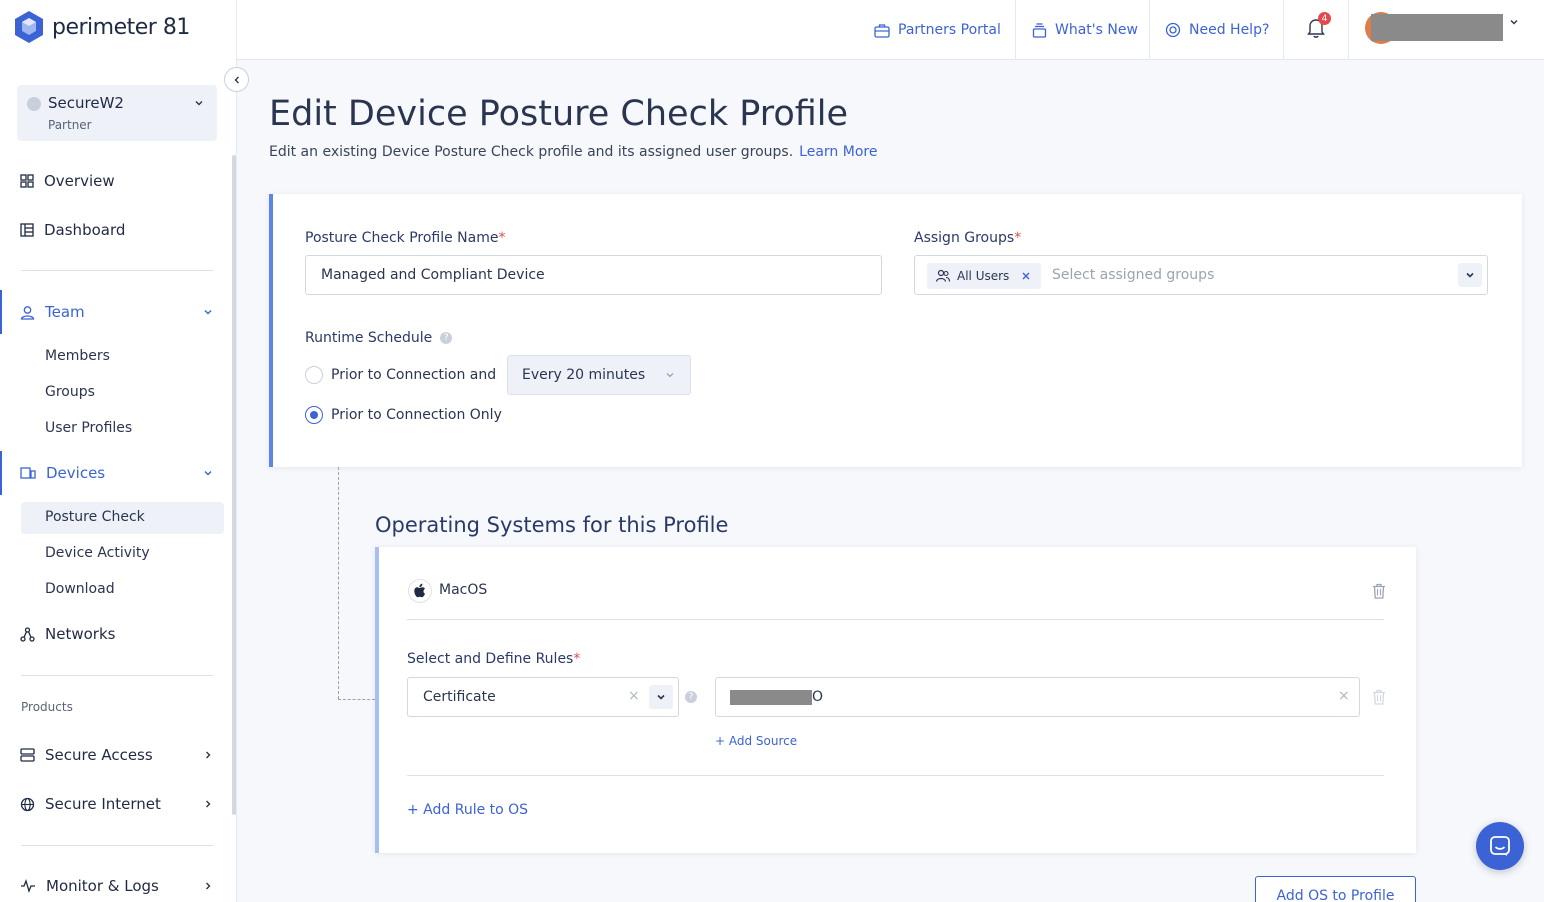 Image resolution: width=1544 pixels, height=902 pixels. What do you see at coordinates (467, 810) in the screenshot?
I see `add-rule-link: + Add Rule to OS` at bounding box center [467, 810].